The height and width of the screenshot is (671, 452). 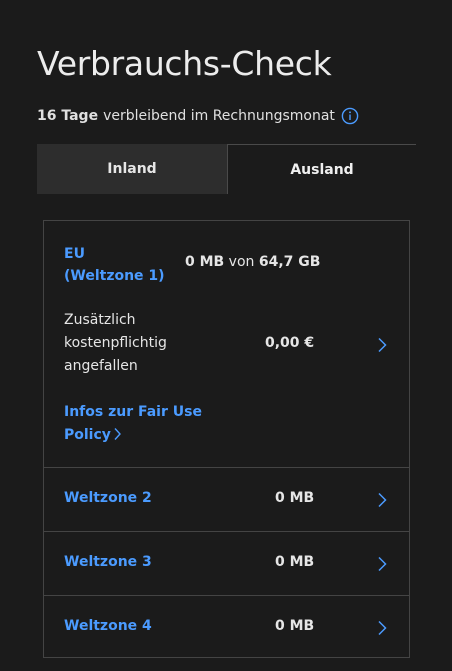 I want to click on eu-of-word: von, so click(x=241, y=262).